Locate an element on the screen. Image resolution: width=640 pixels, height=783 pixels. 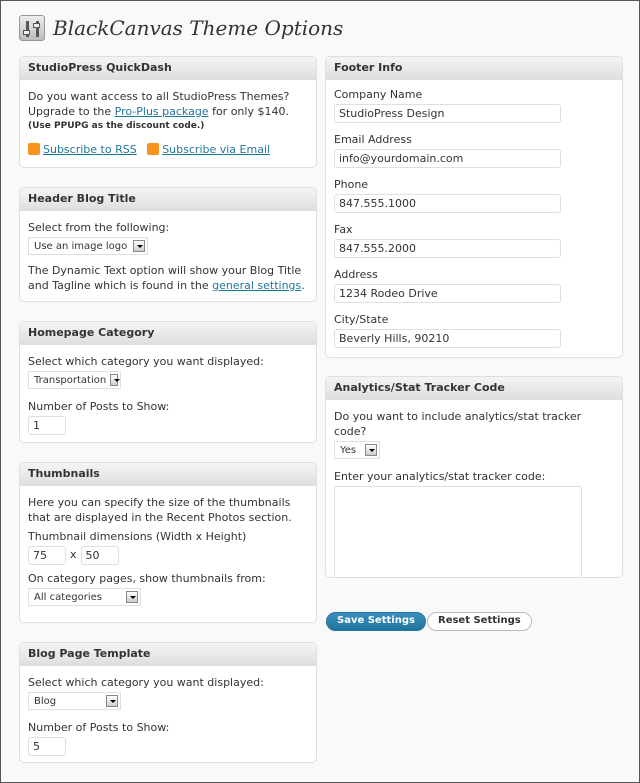
promo-text: Upgrade to the is located at coordinates (71, 111).